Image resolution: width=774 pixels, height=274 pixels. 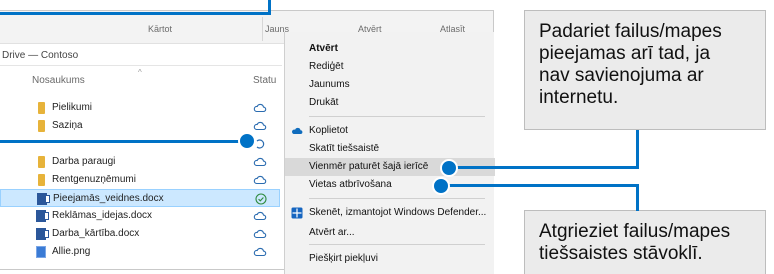 What do you see at coordinates (390, 259) in the screenshot?
I see `menu-item-give-access: Piešķirt piekļuvi` at bounding box center [390, 259].